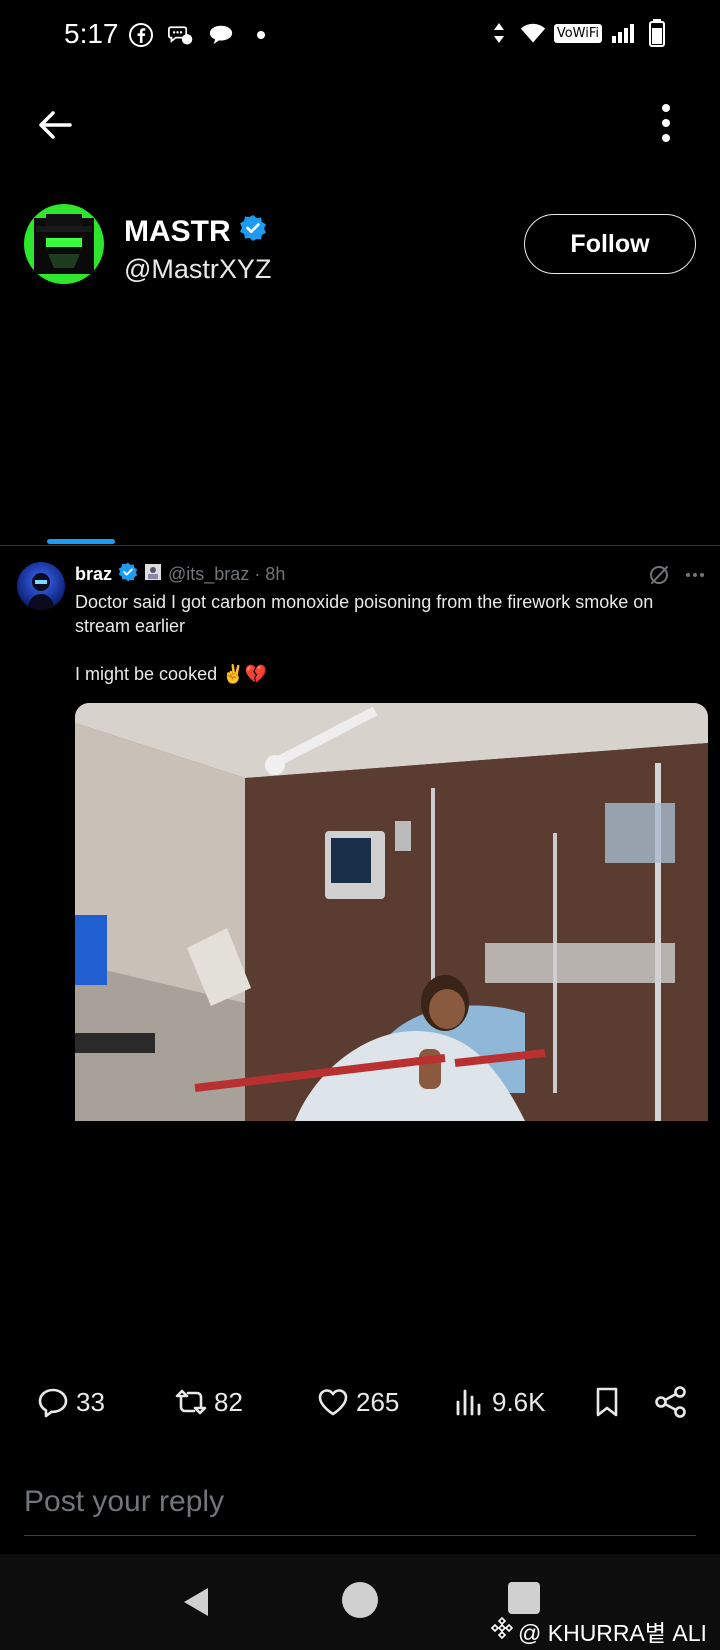  What do you see at coordinates (360, 36) in the screenshot?
I see `status-bar: 5:17 VoWiFi` at bounding box center [360, 36].